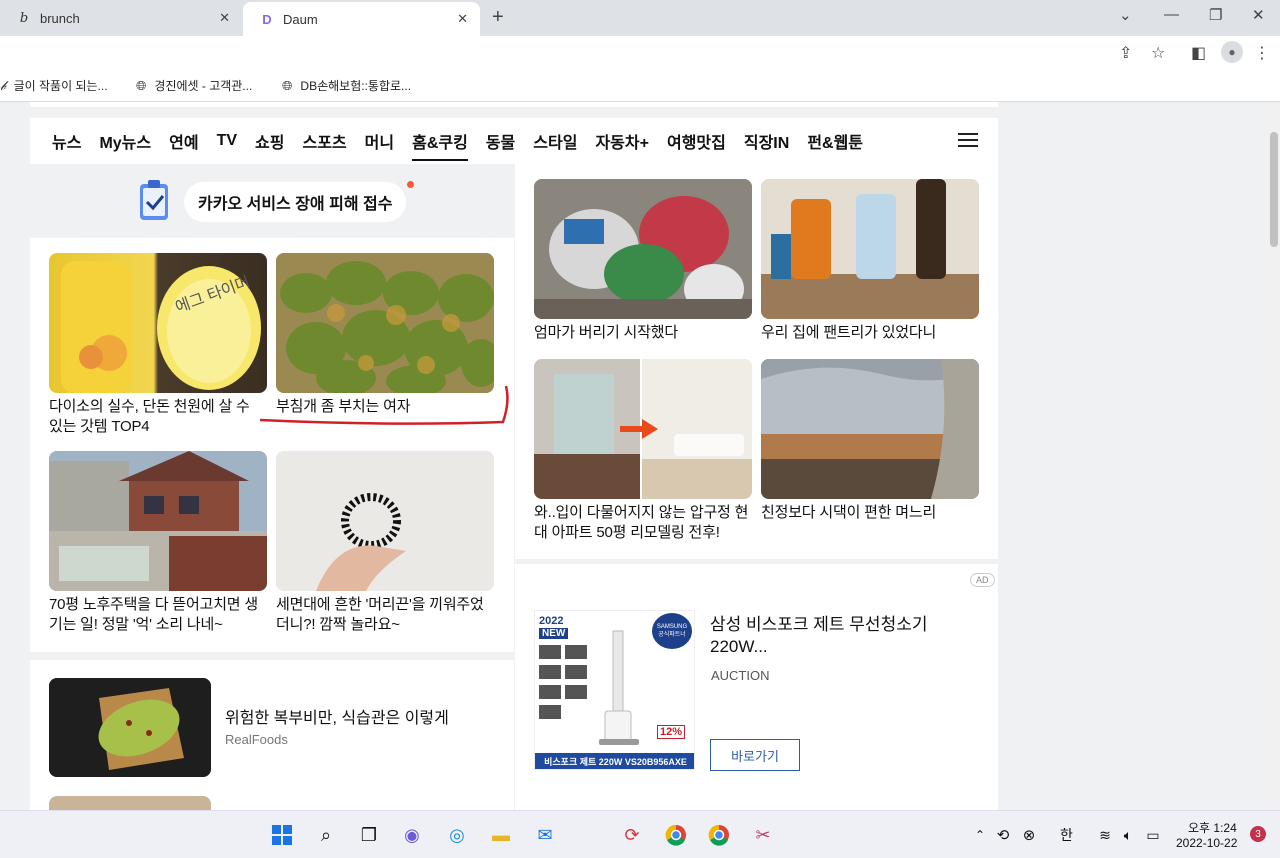 This screenshot has width=1280, height=858. What do you see at coordinates (227, 141) in the screenshot?
I see `nav-tv: TV` at bounding box center [227, 141].